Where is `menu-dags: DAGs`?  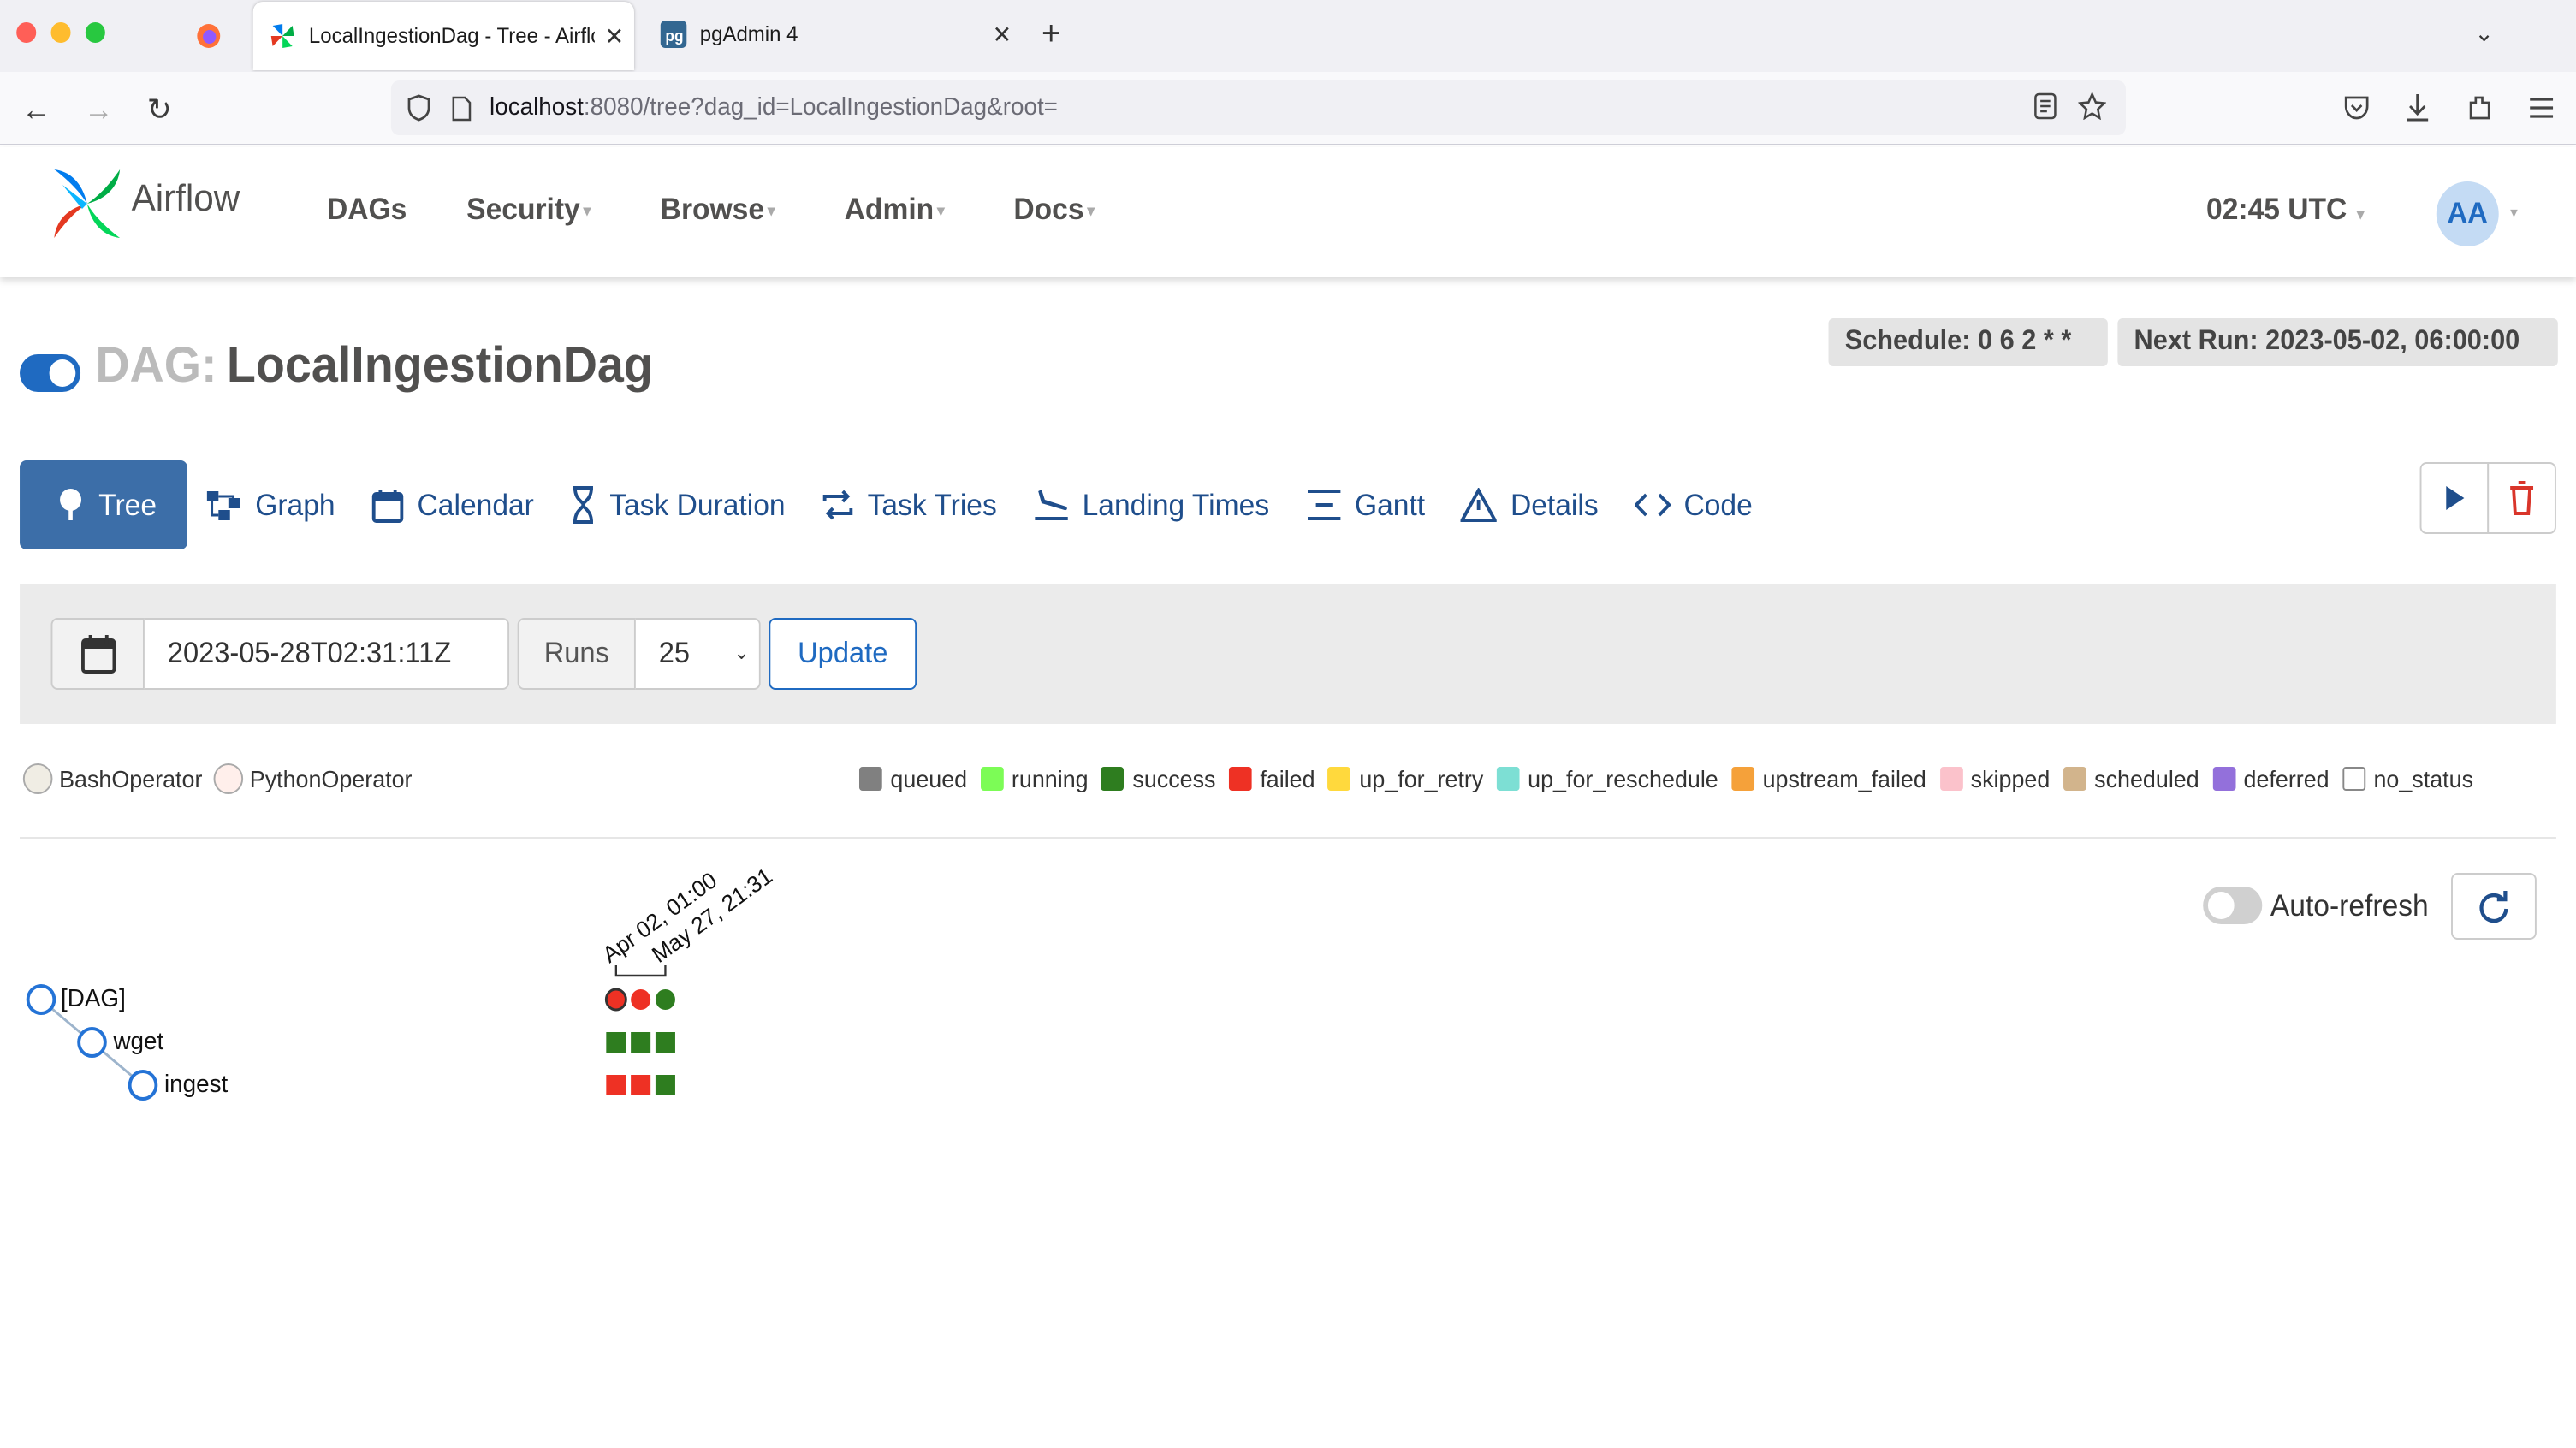
menu-dags: DAGs is located at coordinates (367, 210).